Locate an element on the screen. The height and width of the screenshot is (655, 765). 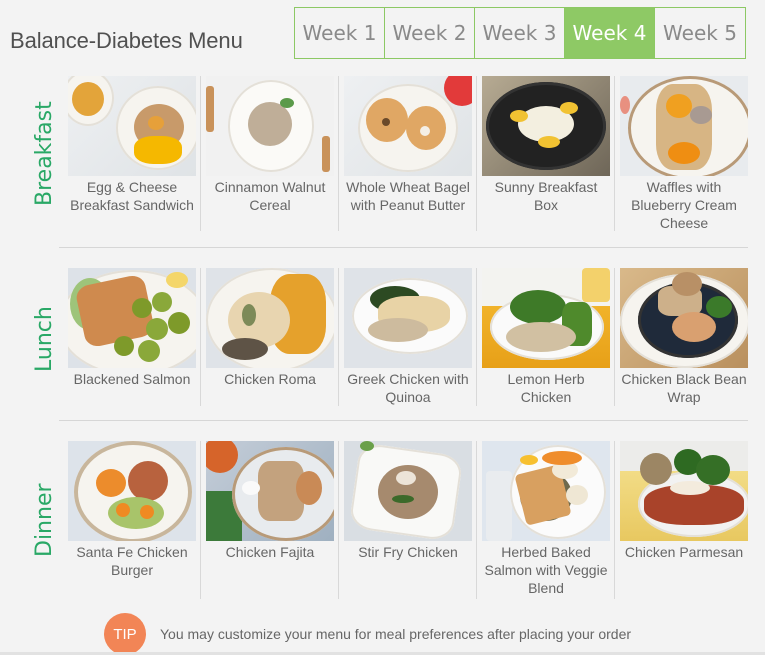
meal-card: Egg & Cheese Breakfast Sandwich is located at coordinates (132, 145).